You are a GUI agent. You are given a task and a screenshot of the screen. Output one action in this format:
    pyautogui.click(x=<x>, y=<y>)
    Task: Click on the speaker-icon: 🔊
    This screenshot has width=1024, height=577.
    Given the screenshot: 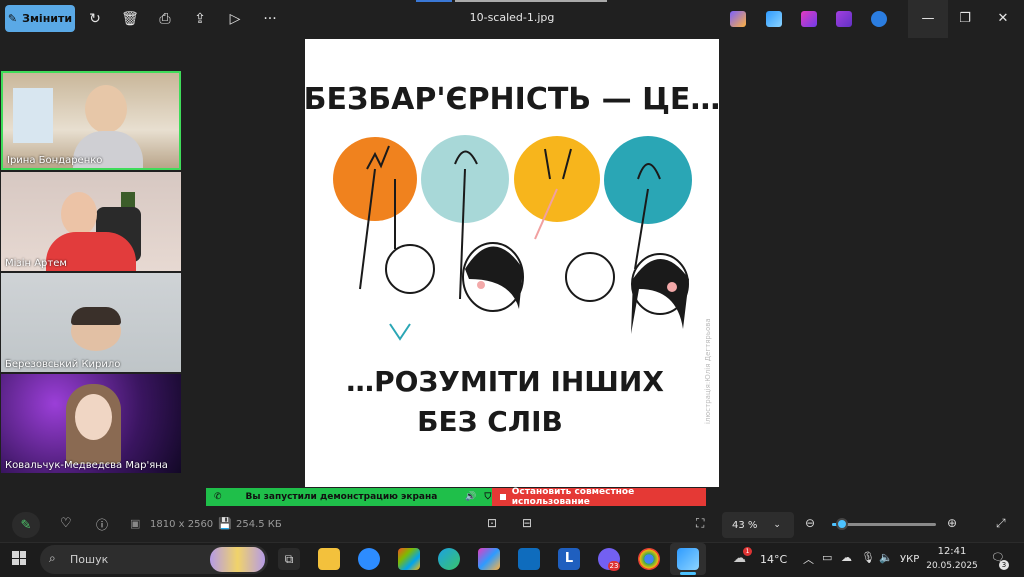 What is the action you would take?
    pyautogui.click(x=470, y=497)
    